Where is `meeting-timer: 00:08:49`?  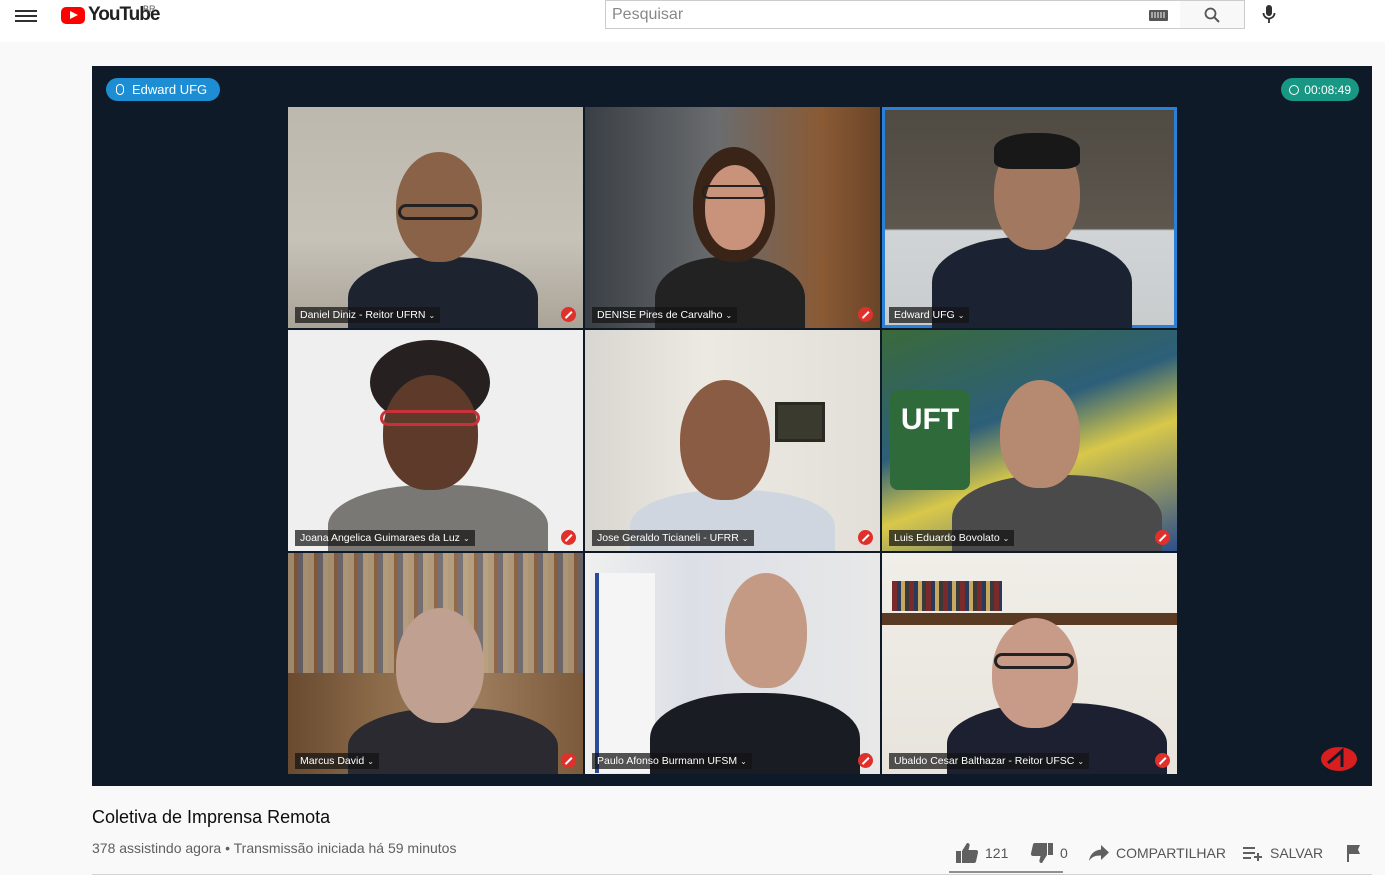 meeting-timer: 00:08:49 is located at coordinates (1320, 89).